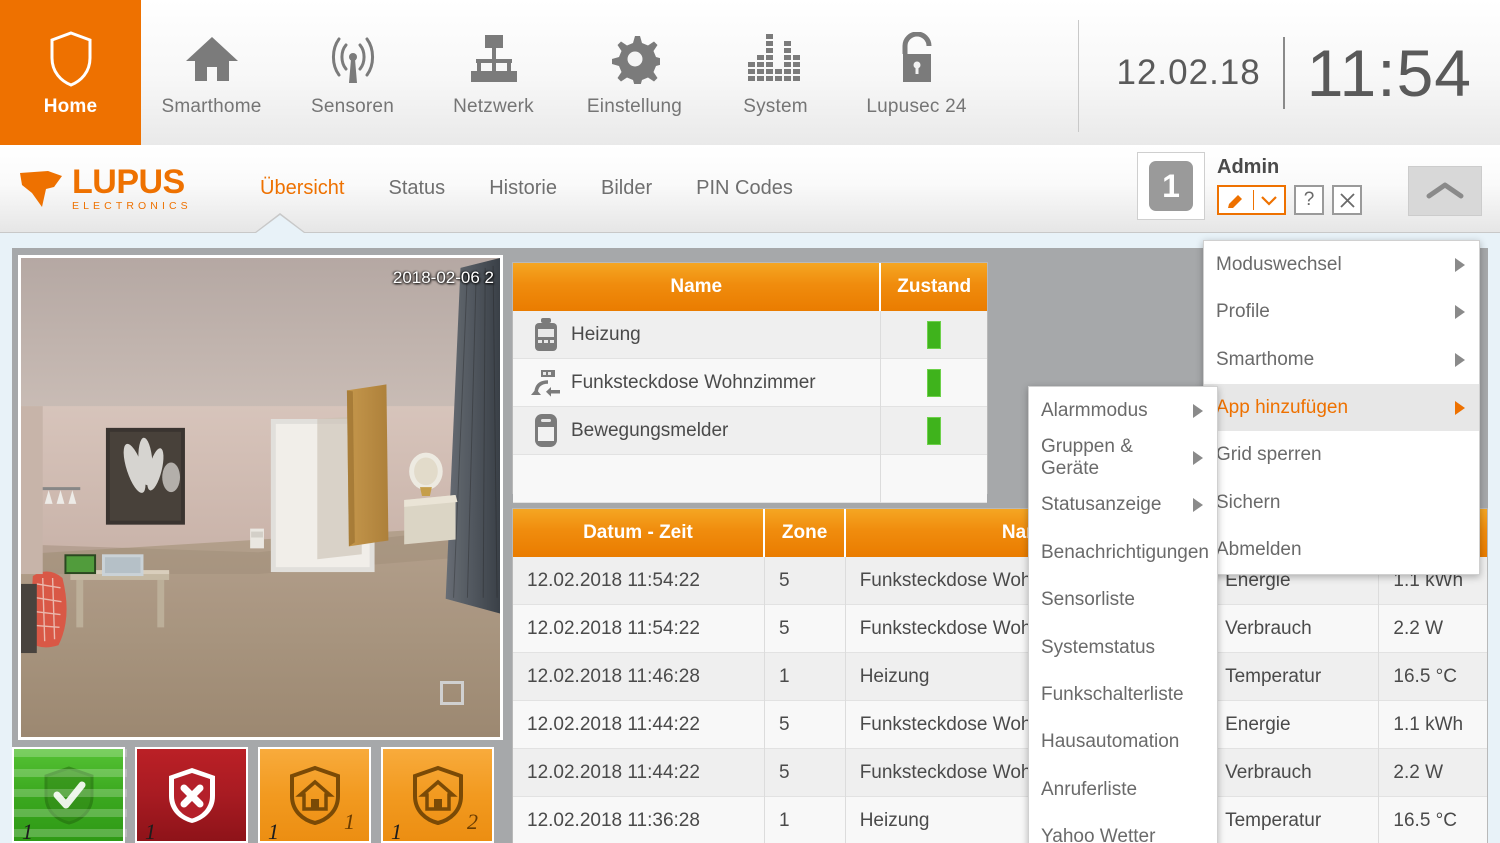 This screenshot has width=1500, height=843. Describe the element at coordinates (6, 538) in the screenshot. I see `panel-left-margin` at that location.